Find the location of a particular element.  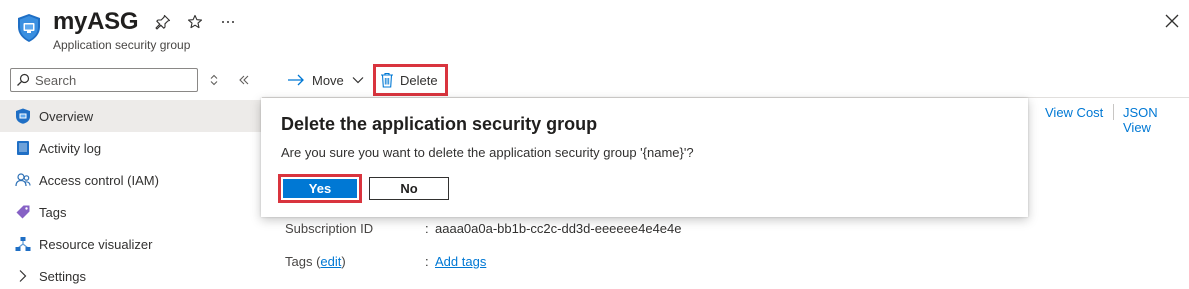

sidebar-item-label: Resource visualizer is located at coordinates (96, 244).